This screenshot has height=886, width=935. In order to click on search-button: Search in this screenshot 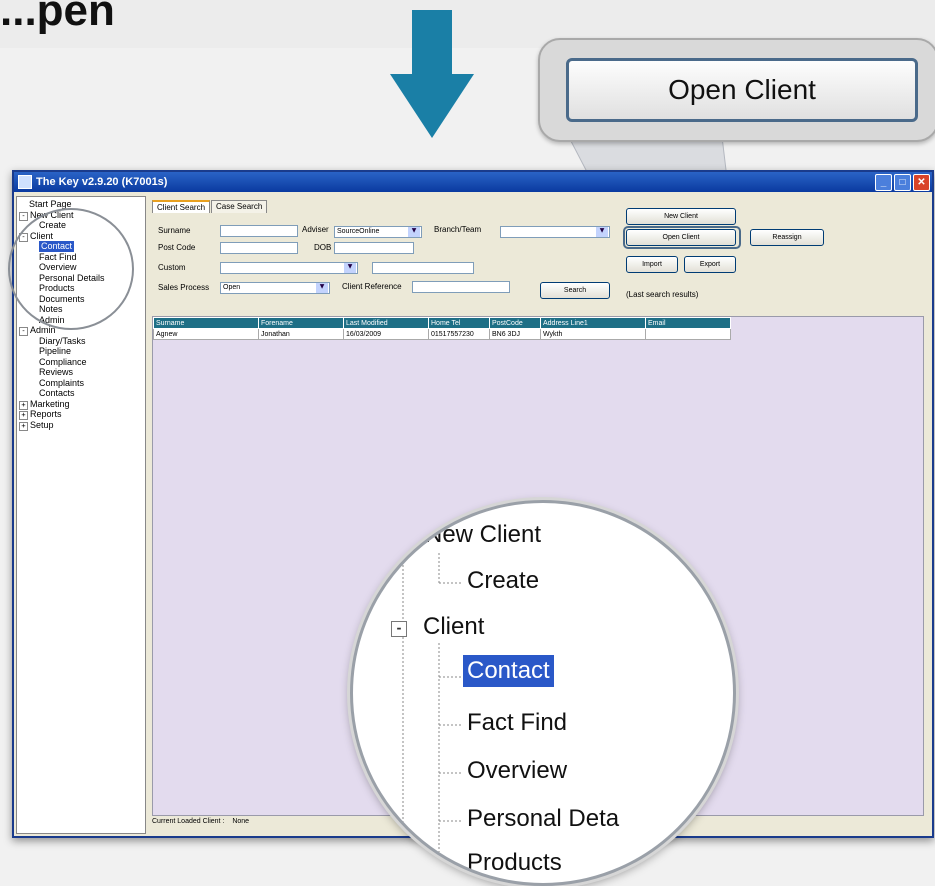, I will do `click(575, 290)`.